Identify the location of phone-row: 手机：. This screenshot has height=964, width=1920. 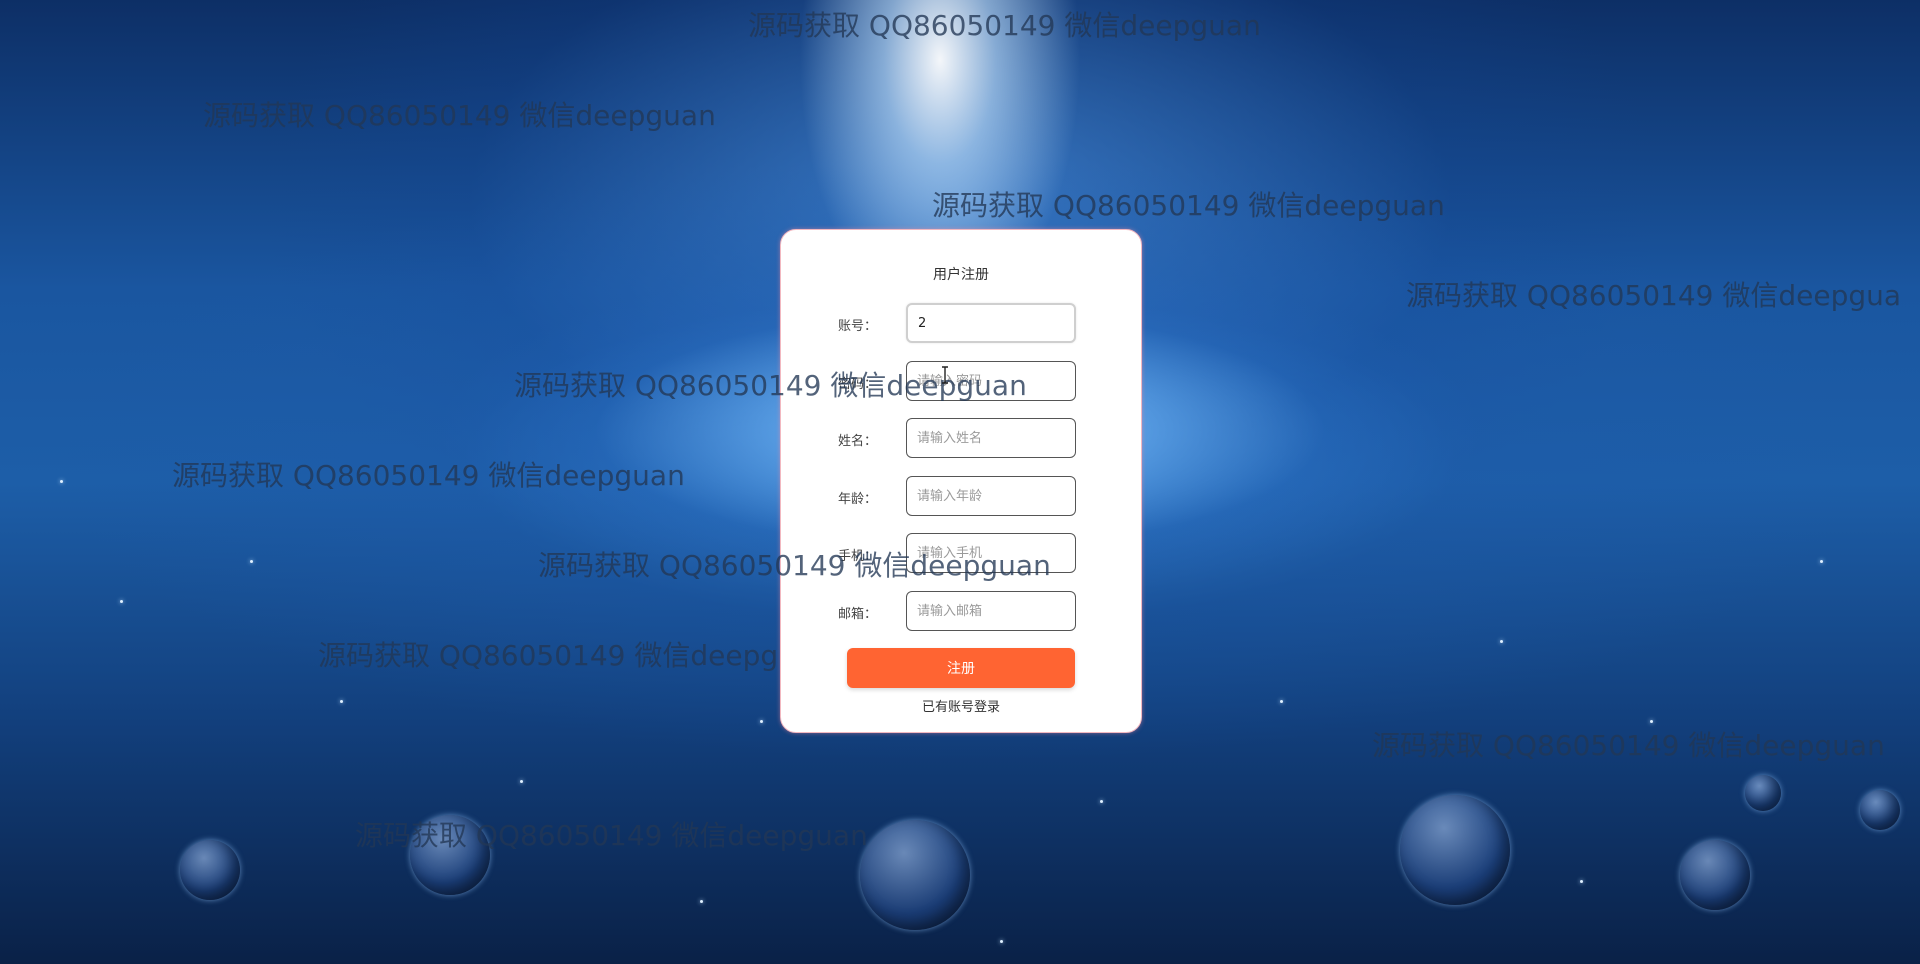
(961, 553).